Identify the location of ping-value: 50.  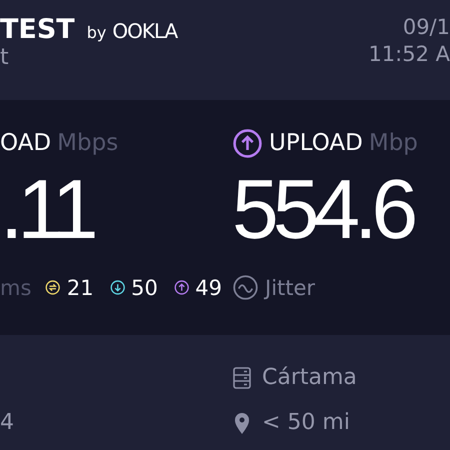
(144, 288).